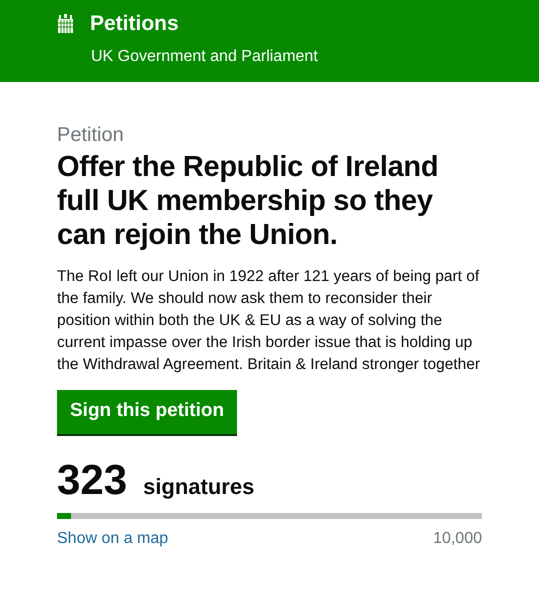 This screenshot has width=539, height=600. Describe the element at coordinates (248, 201) in the screenshot. I see `petition-title: Offer the Republic of Ireland full UK membership so they can rejoin the Union.` at that location.